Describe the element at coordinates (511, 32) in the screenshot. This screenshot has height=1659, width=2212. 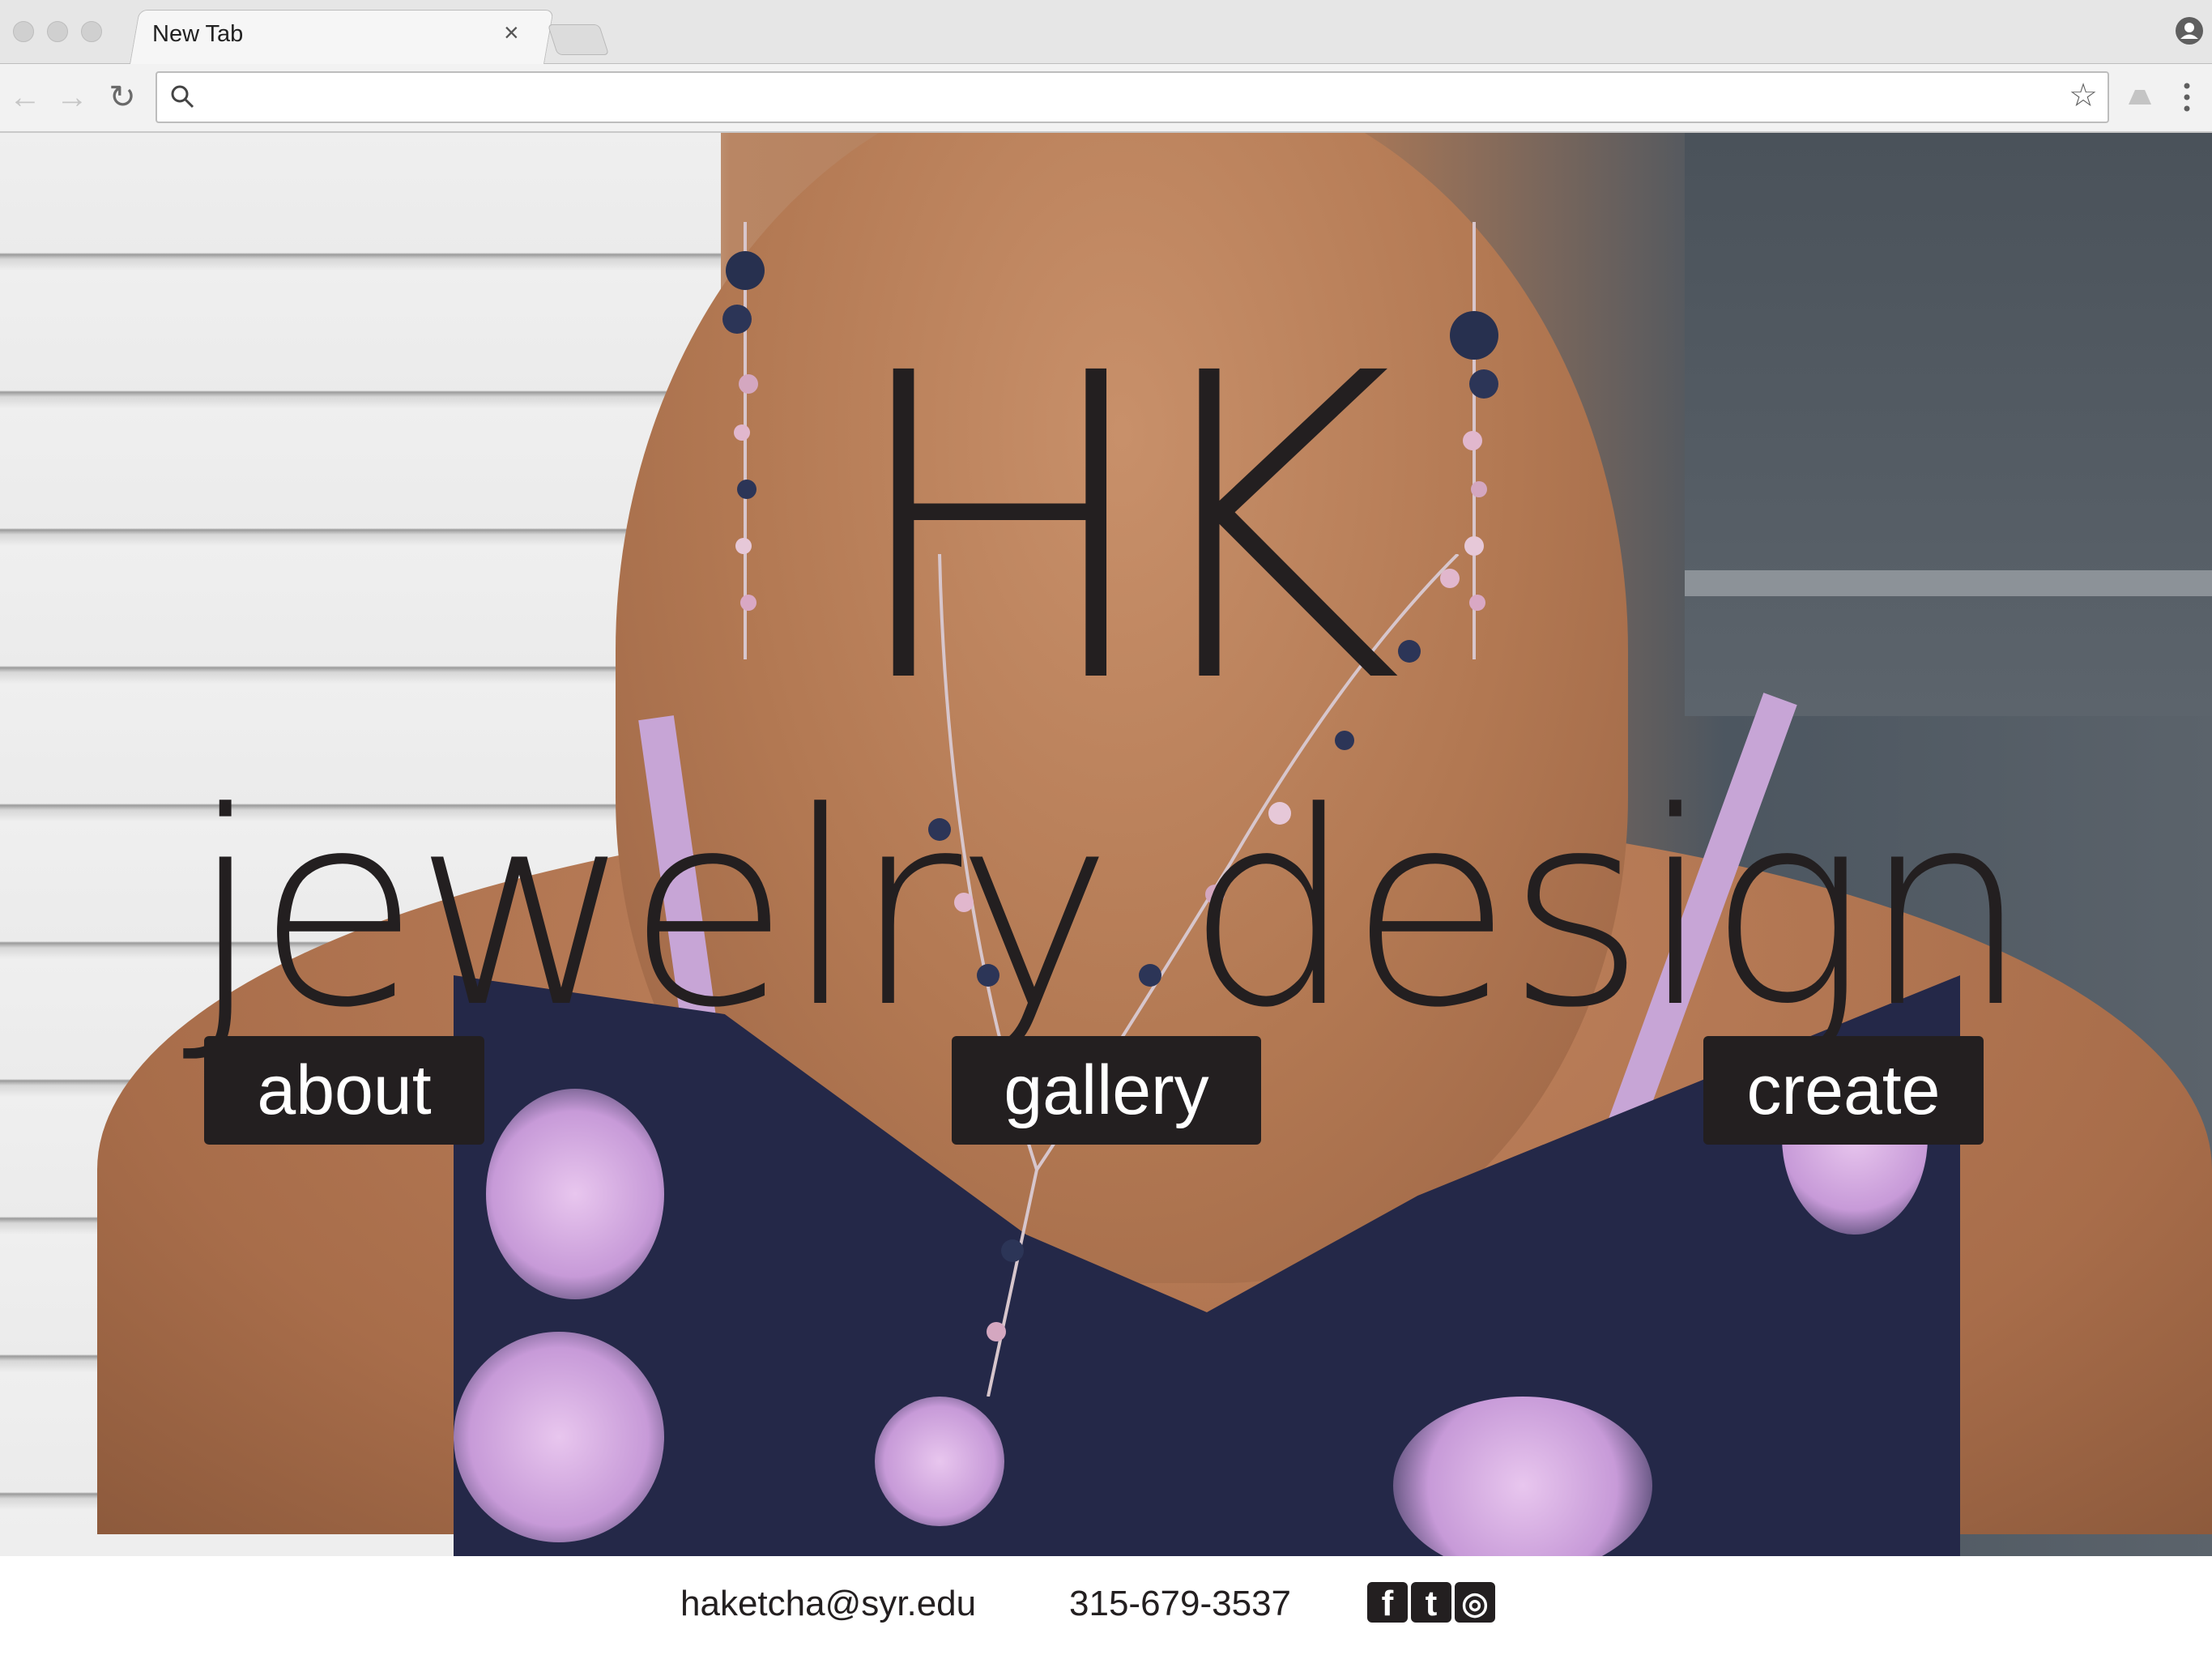
I see `tab-close-icon: ×` at that location.